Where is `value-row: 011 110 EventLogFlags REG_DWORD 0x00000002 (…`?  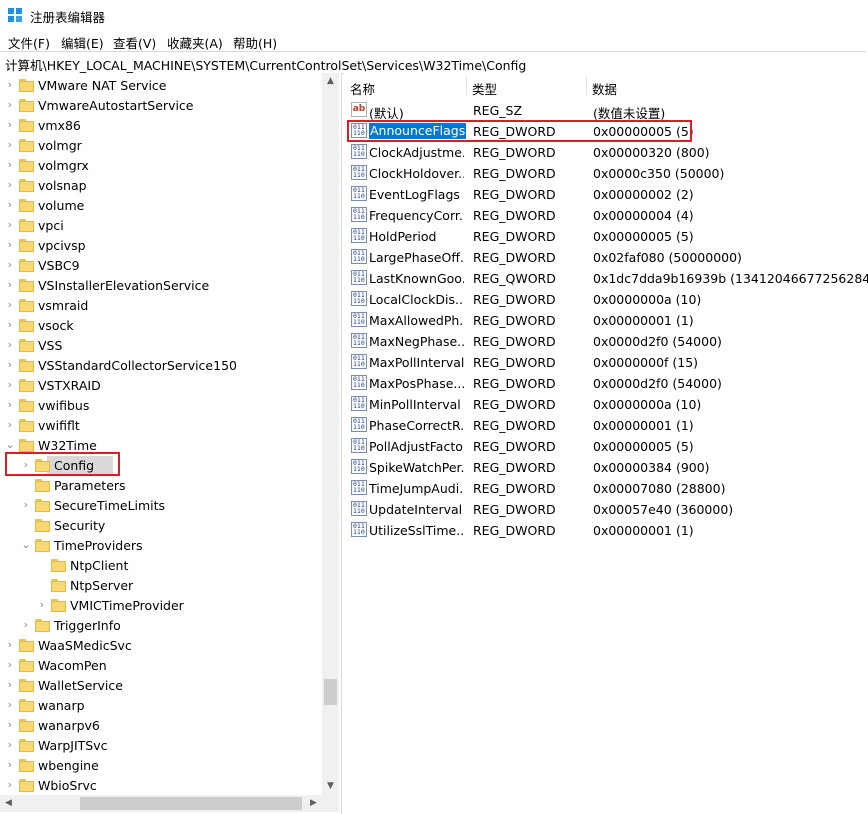 value-row: 011 110 EventLogFlags REG_DWORD 0x00000002 (… is located at coordinates (606, 193).